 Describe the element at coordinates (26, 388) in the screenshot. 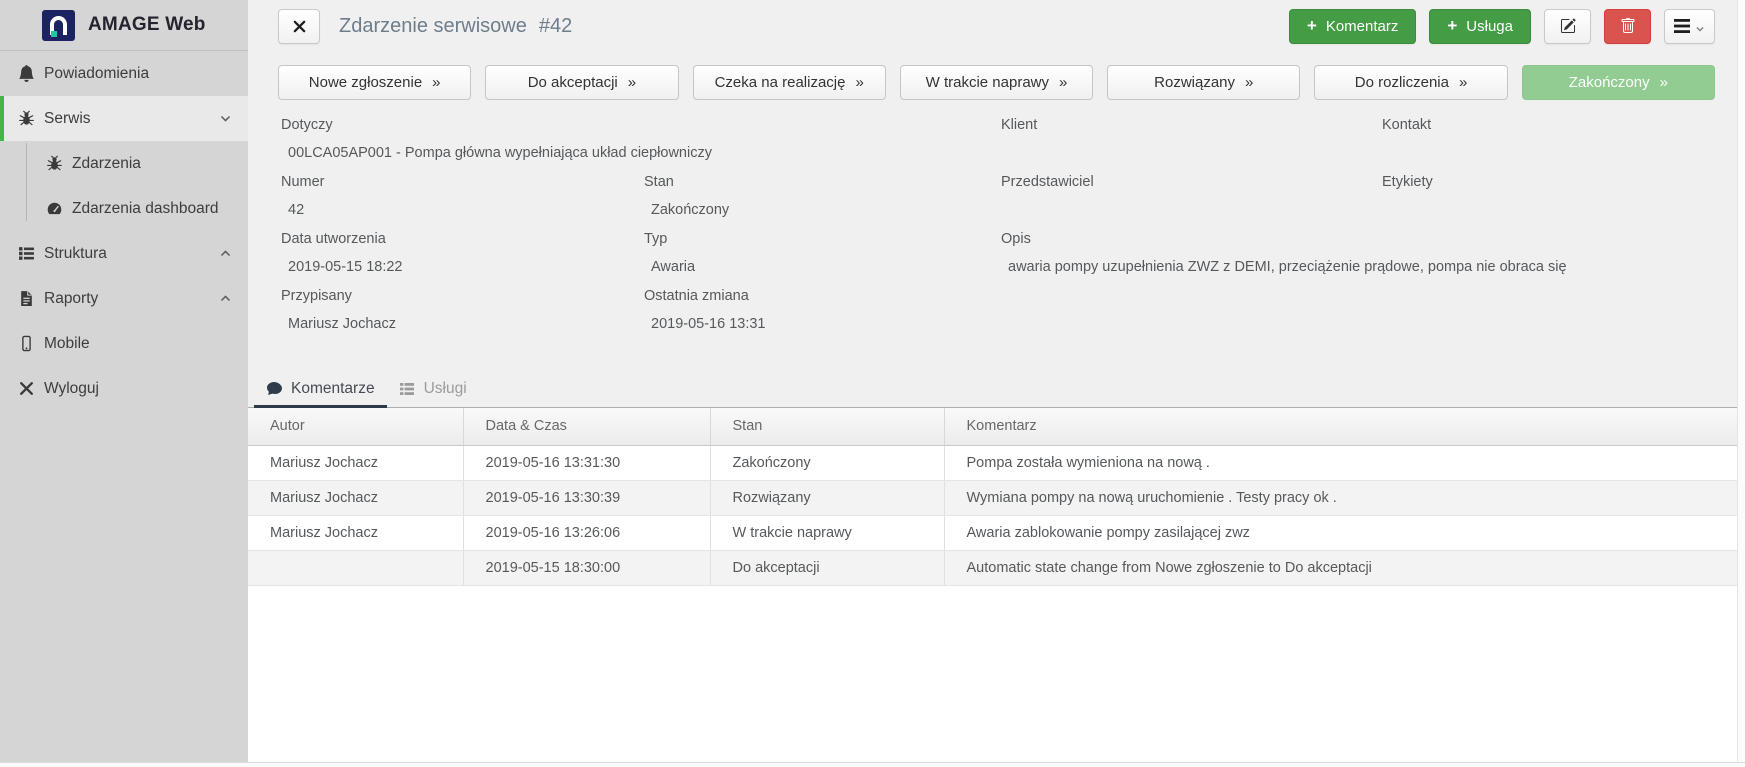

I see `logout-x-icon` at that location.